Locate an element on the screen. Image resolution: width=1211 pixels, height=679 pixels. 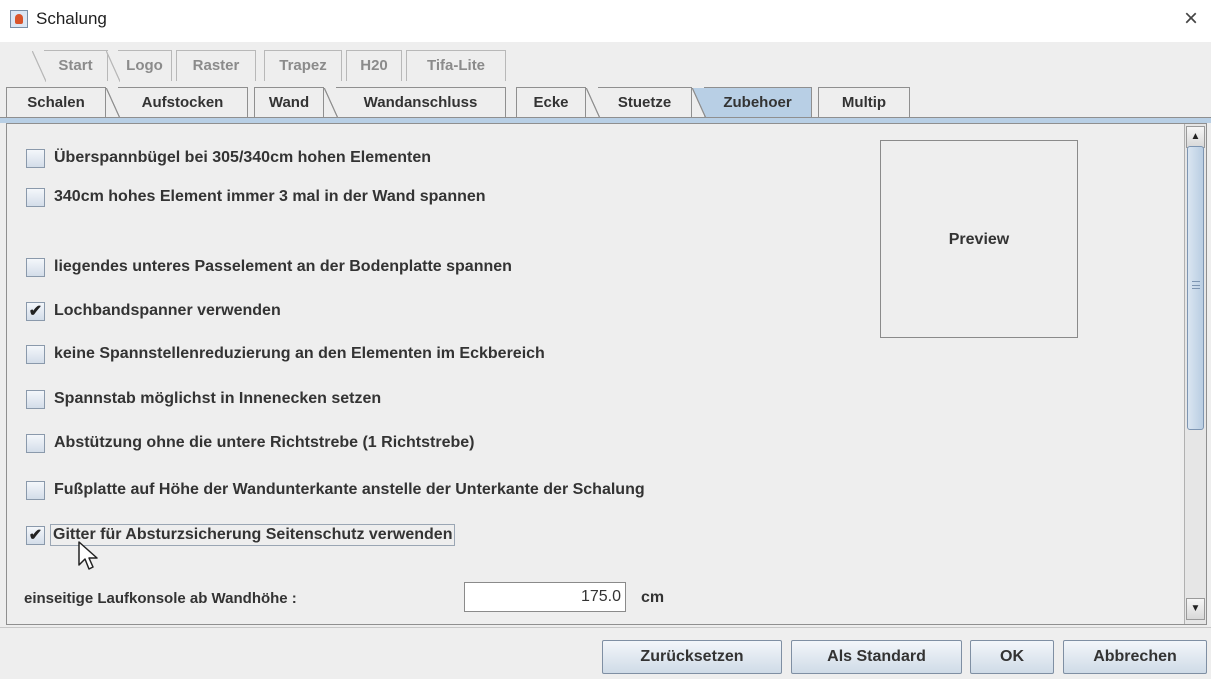
tab-tifa-lite: Tifa-Lite is located at coordinates (456, 65).